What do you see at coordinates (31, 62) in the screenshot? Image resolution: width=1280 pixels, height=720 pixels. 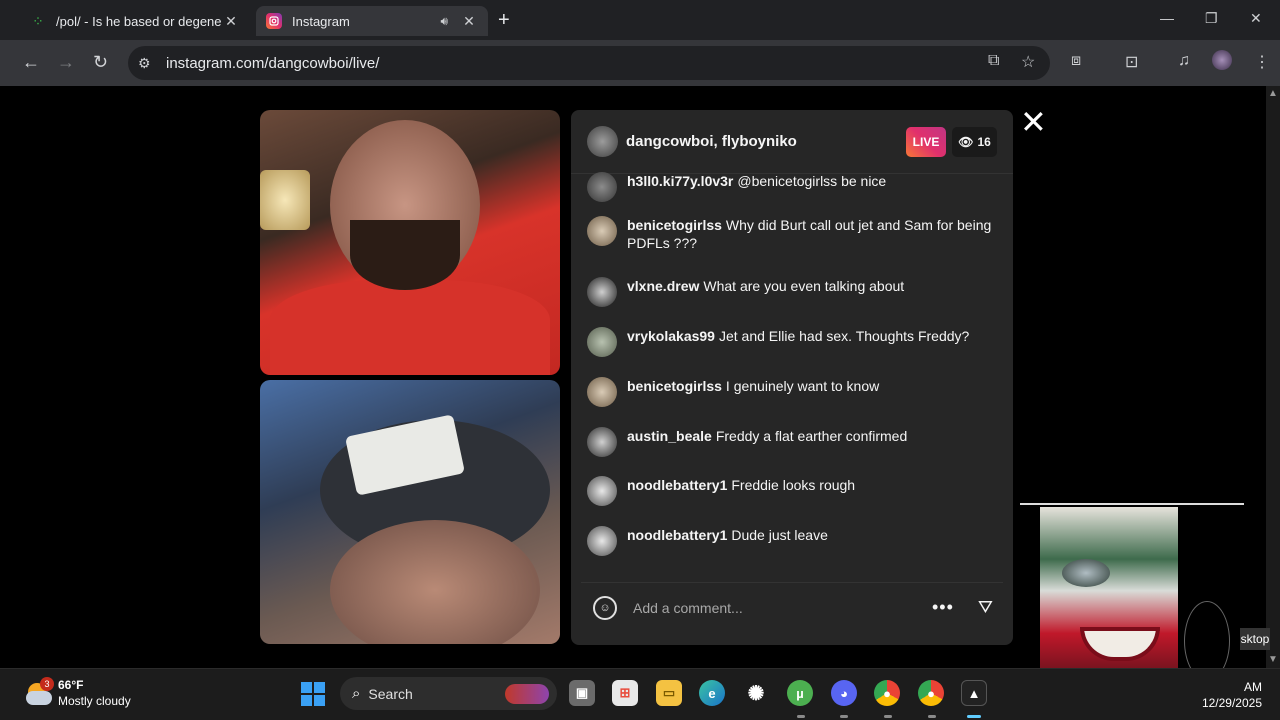 I see `back-icon: ←` at bounding box center [31, 62].